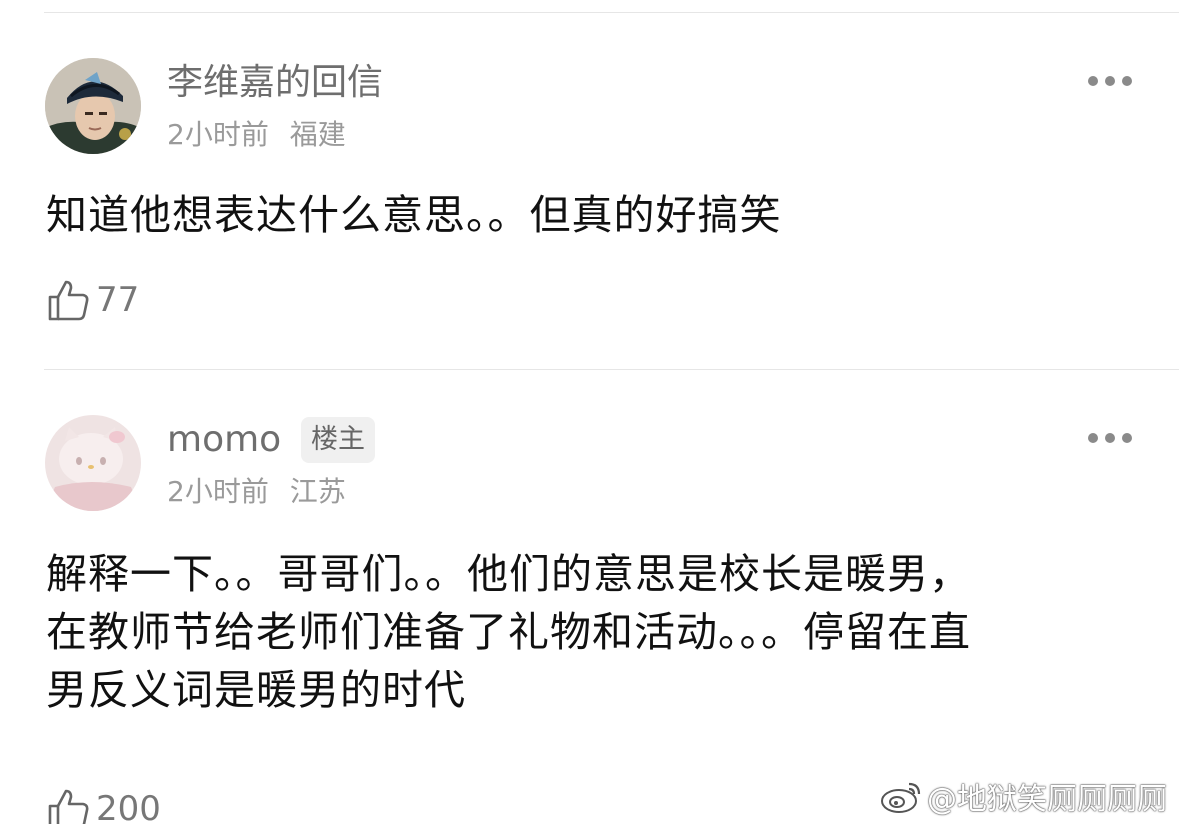  I want to click on watermark: @地狱笑厕厕厕厕, so click(1023, 796).